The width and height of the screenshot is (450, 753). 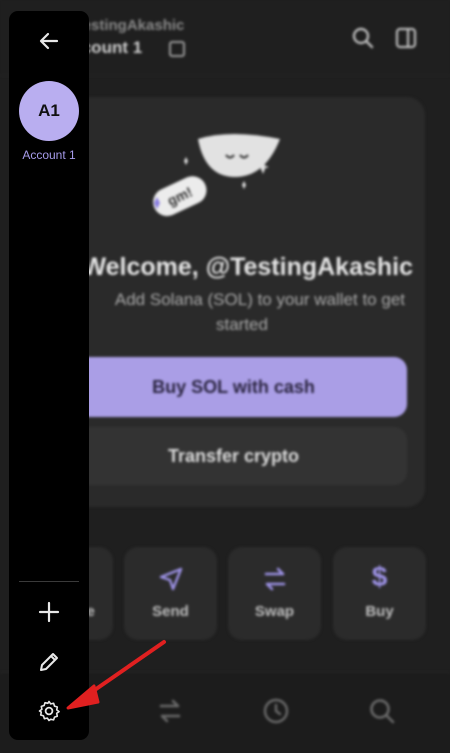 I want to click on send-icon, so click(x=170, y=579).